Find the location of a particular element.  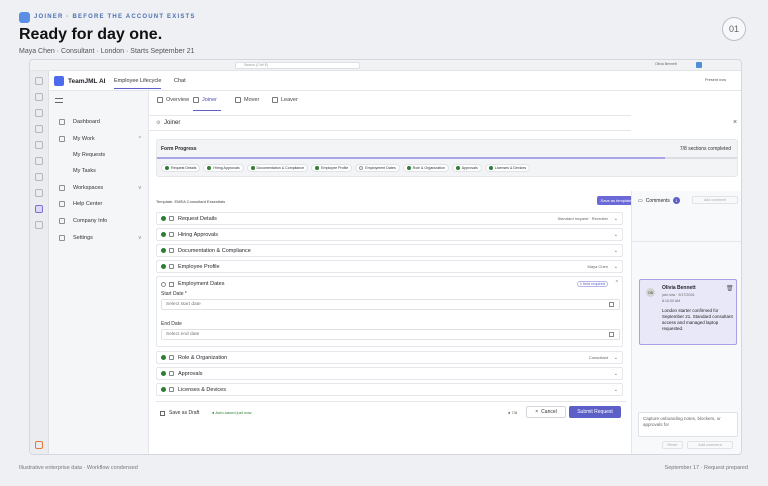

end-date-input: Select end date is located at coordinates (390, 334).